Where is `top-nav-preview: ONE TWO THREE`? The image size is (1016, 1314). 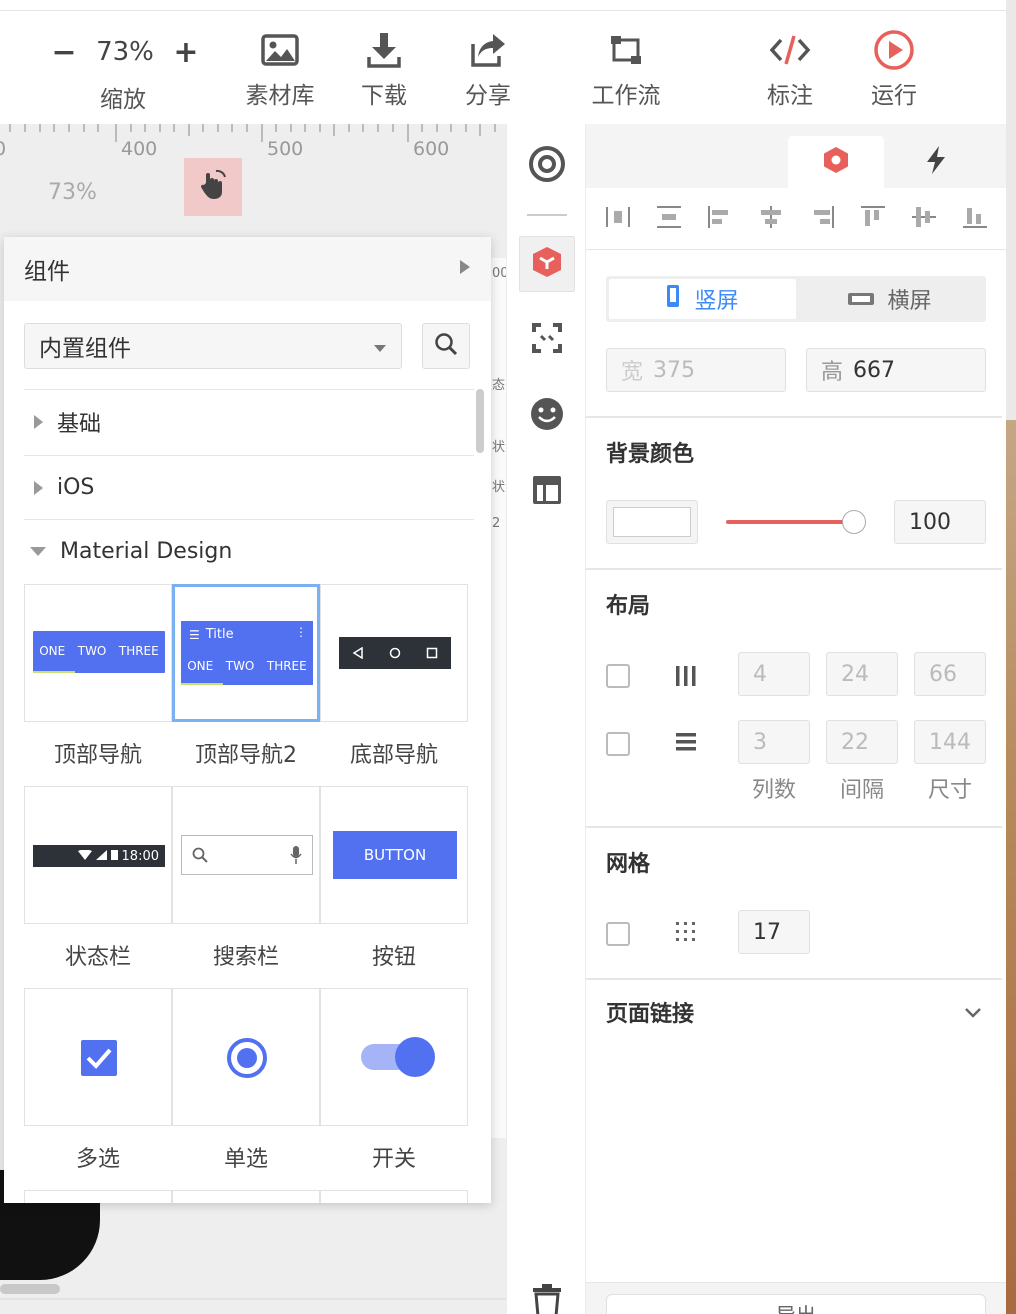
top-nav-preview: ONE TWO THREE is located at coordinates (99, 652).